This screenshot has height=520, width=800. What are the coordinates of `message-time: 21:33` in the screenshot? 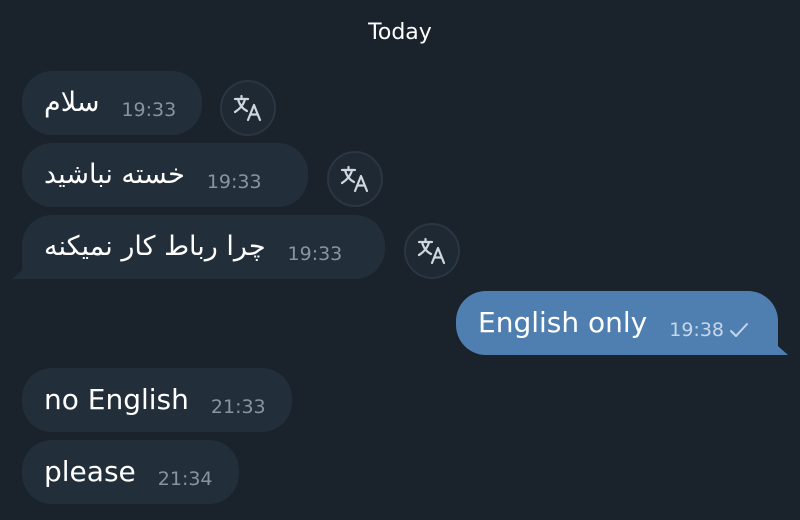 It's located at (238, 407).